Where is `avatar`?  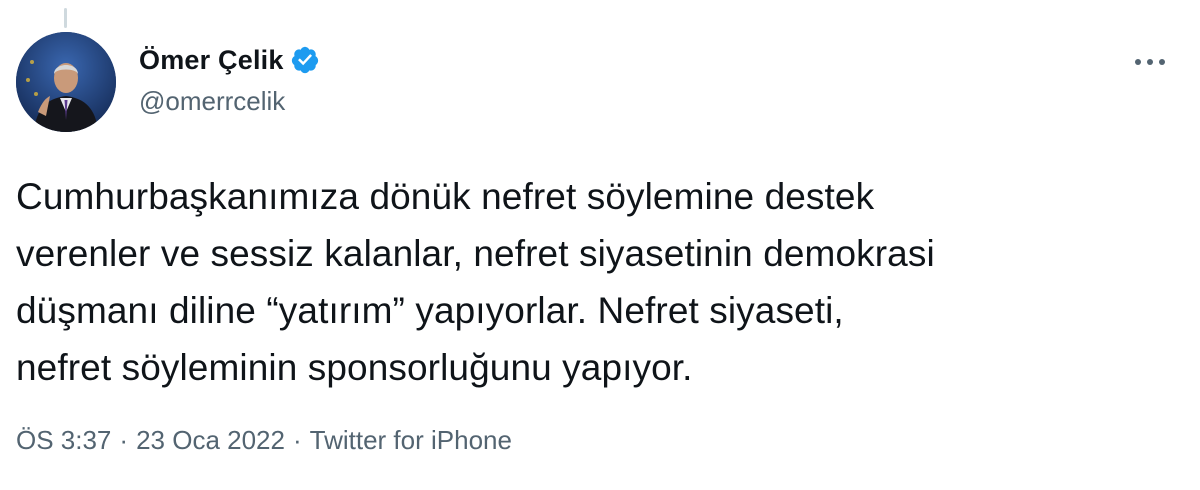
avatar is located at coordinates (66, 82).